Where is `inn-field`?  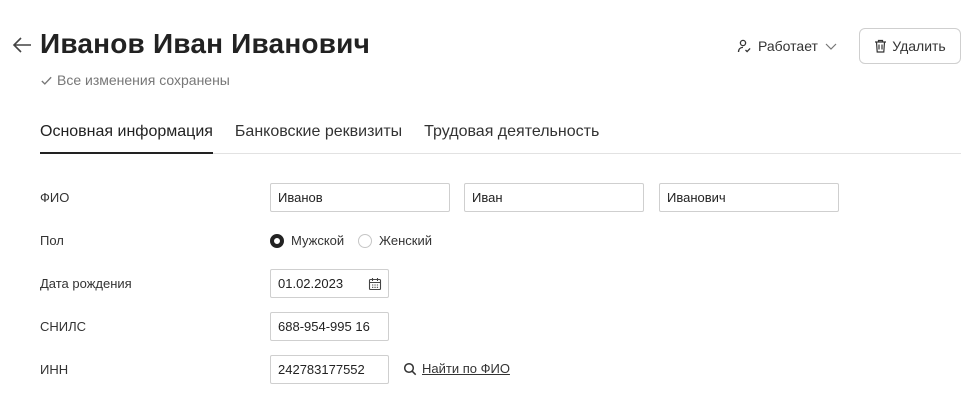 inn-field is located at coordinates (329, 369).